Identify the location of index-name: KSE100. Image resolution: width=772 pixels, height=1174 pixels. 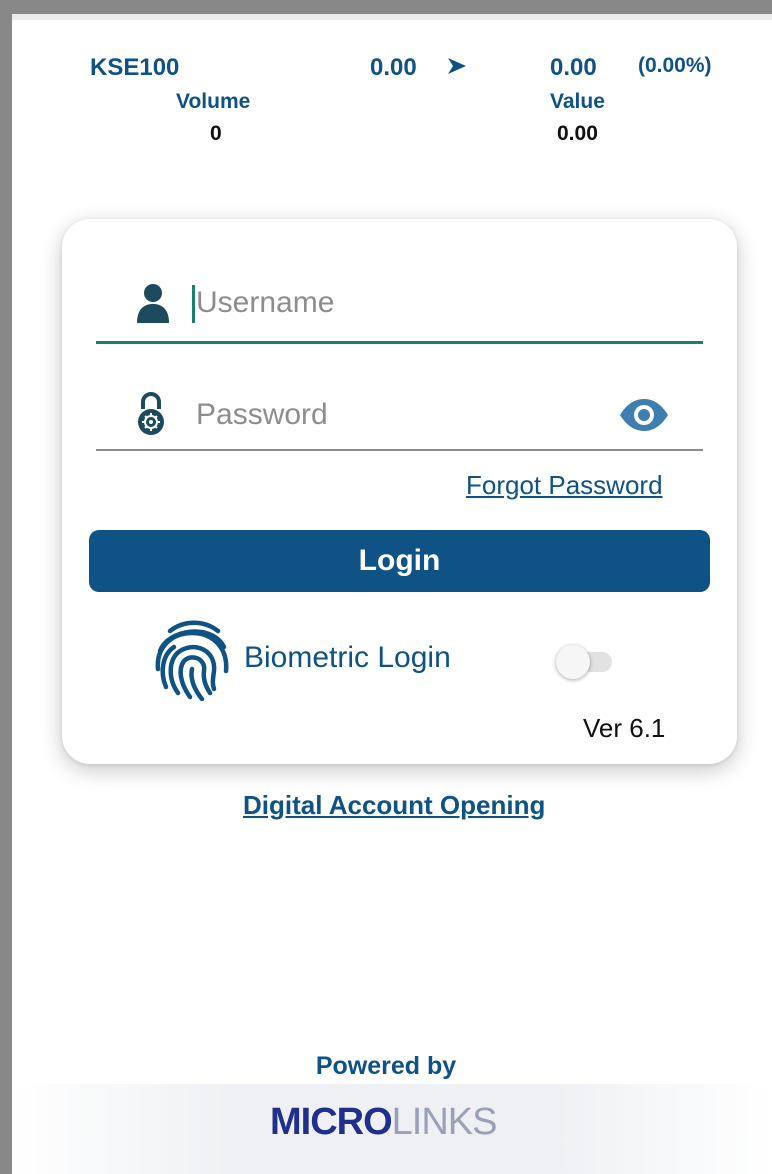
(135, 67).